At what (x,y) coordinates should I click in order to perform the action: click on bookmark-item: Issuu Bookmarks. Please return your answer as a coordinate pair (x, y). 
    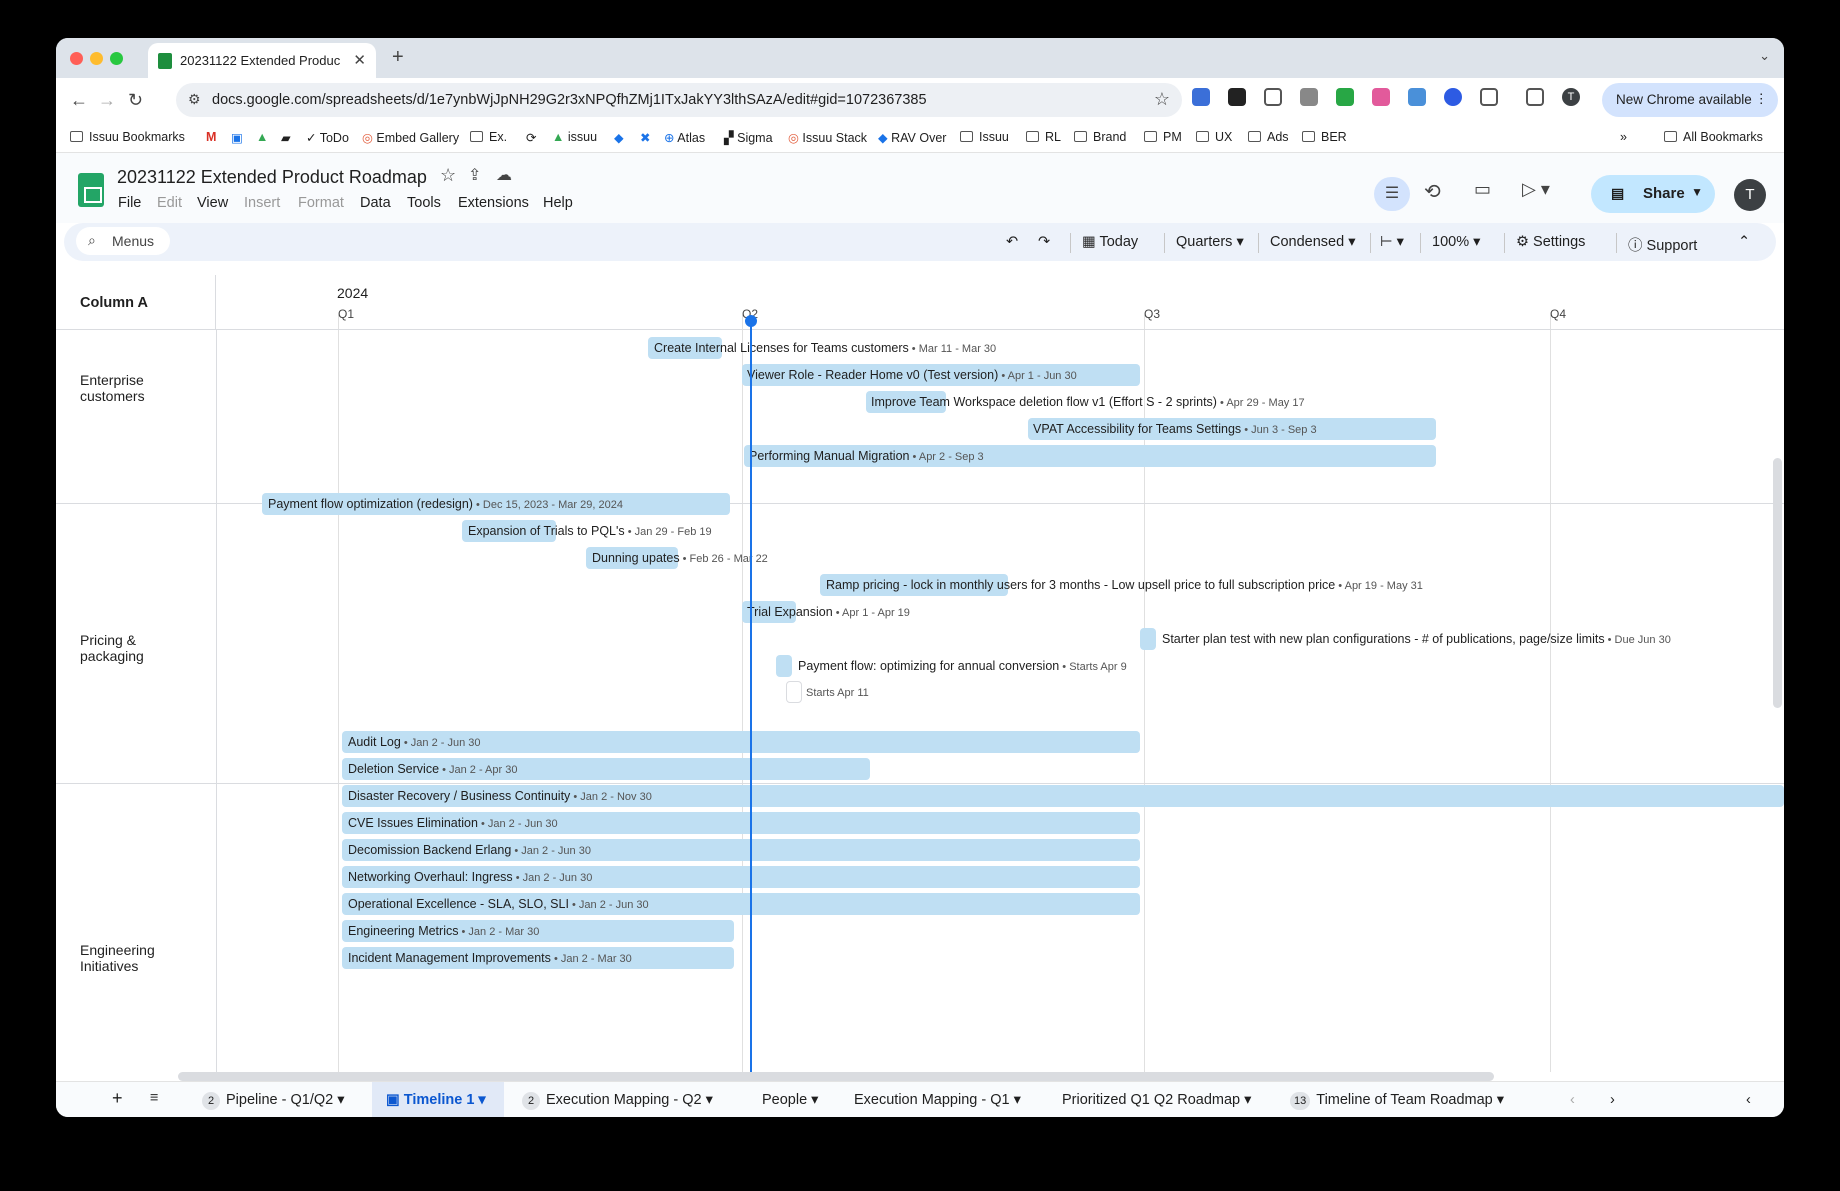
    Looking at the image, I should click on (127, 137).